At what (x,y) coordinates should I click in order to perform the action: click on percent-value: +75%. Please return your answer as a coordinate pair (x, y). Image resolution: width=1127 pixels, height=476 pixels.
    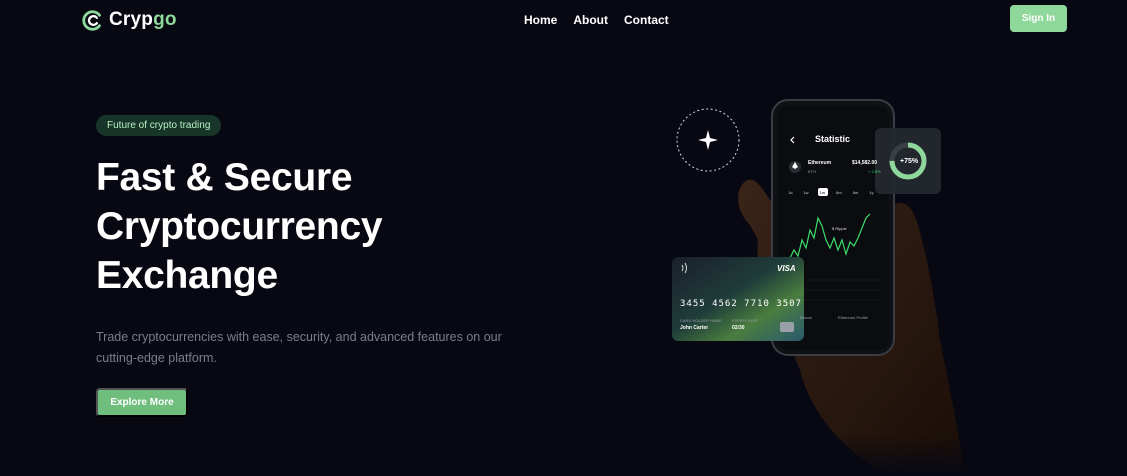
    Looking at the image, I should click on (909, 161).